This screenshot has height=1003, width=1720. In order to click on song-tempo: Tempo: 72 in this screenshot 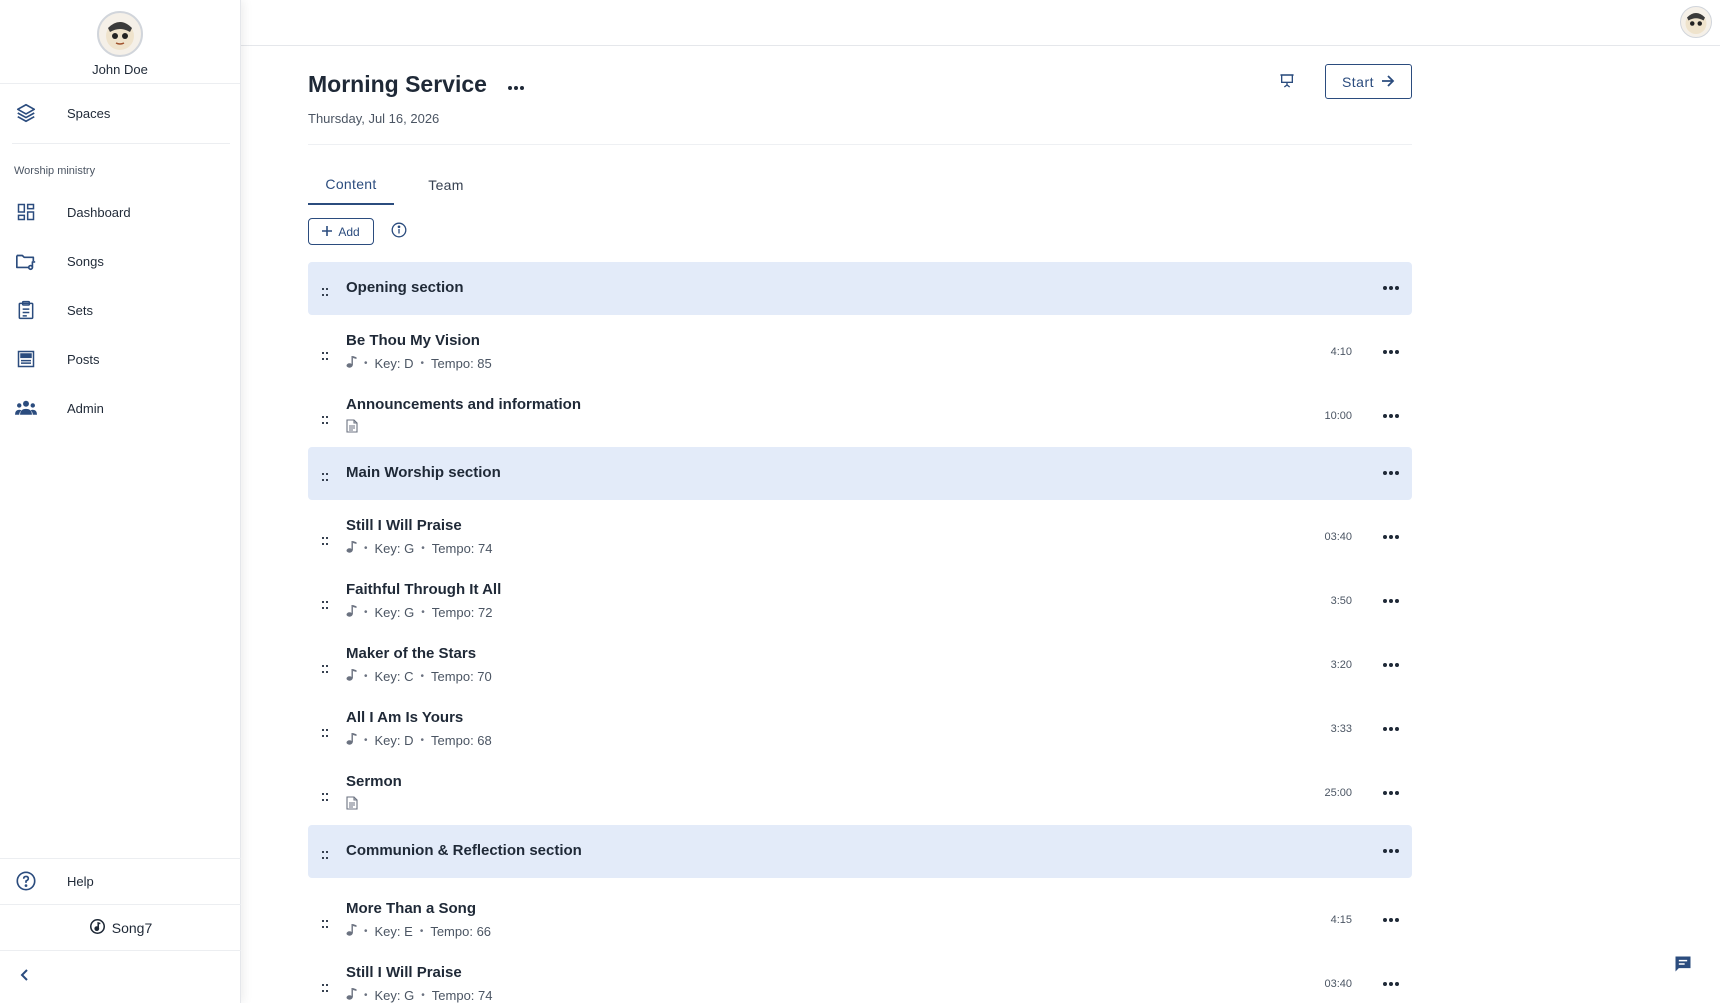, I will do `click(462, 612)`.